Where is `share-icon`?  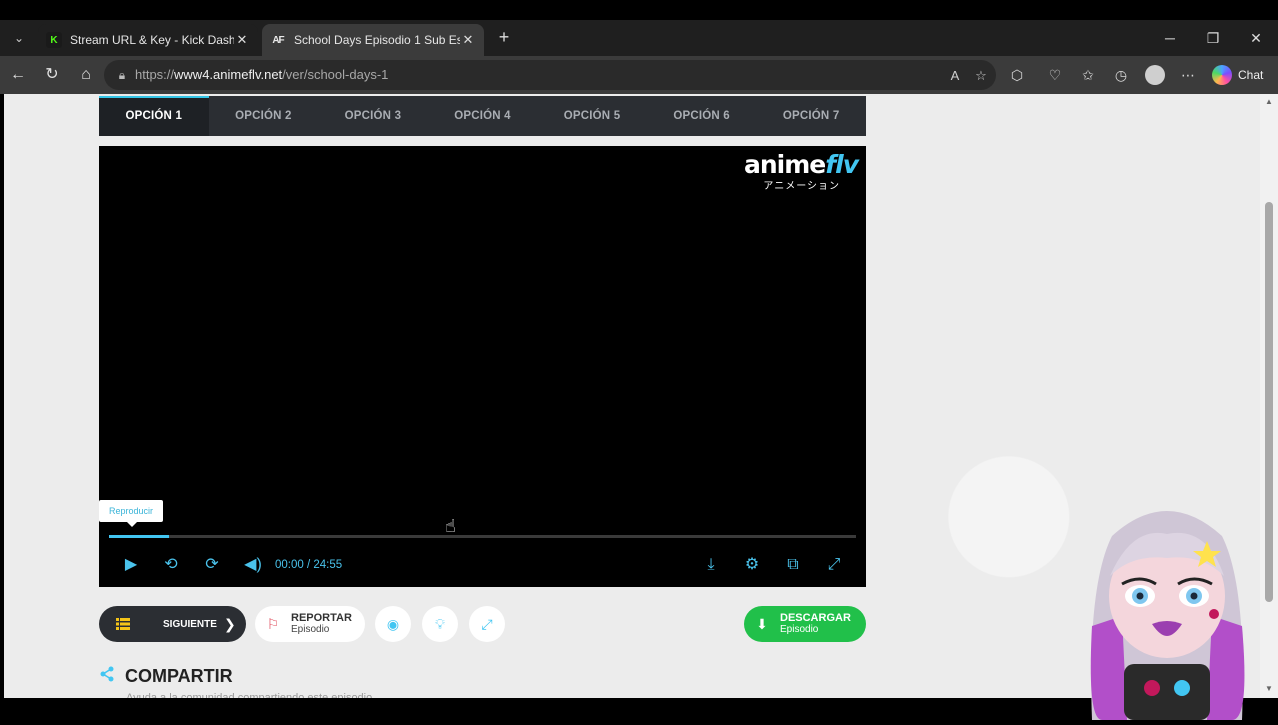
share-icon is located at coordinates (107, 676).